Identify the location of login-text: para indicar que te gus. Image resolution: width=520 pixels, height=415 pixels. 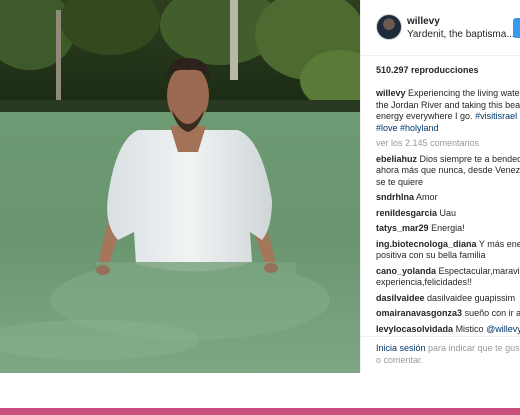
(472, 348).